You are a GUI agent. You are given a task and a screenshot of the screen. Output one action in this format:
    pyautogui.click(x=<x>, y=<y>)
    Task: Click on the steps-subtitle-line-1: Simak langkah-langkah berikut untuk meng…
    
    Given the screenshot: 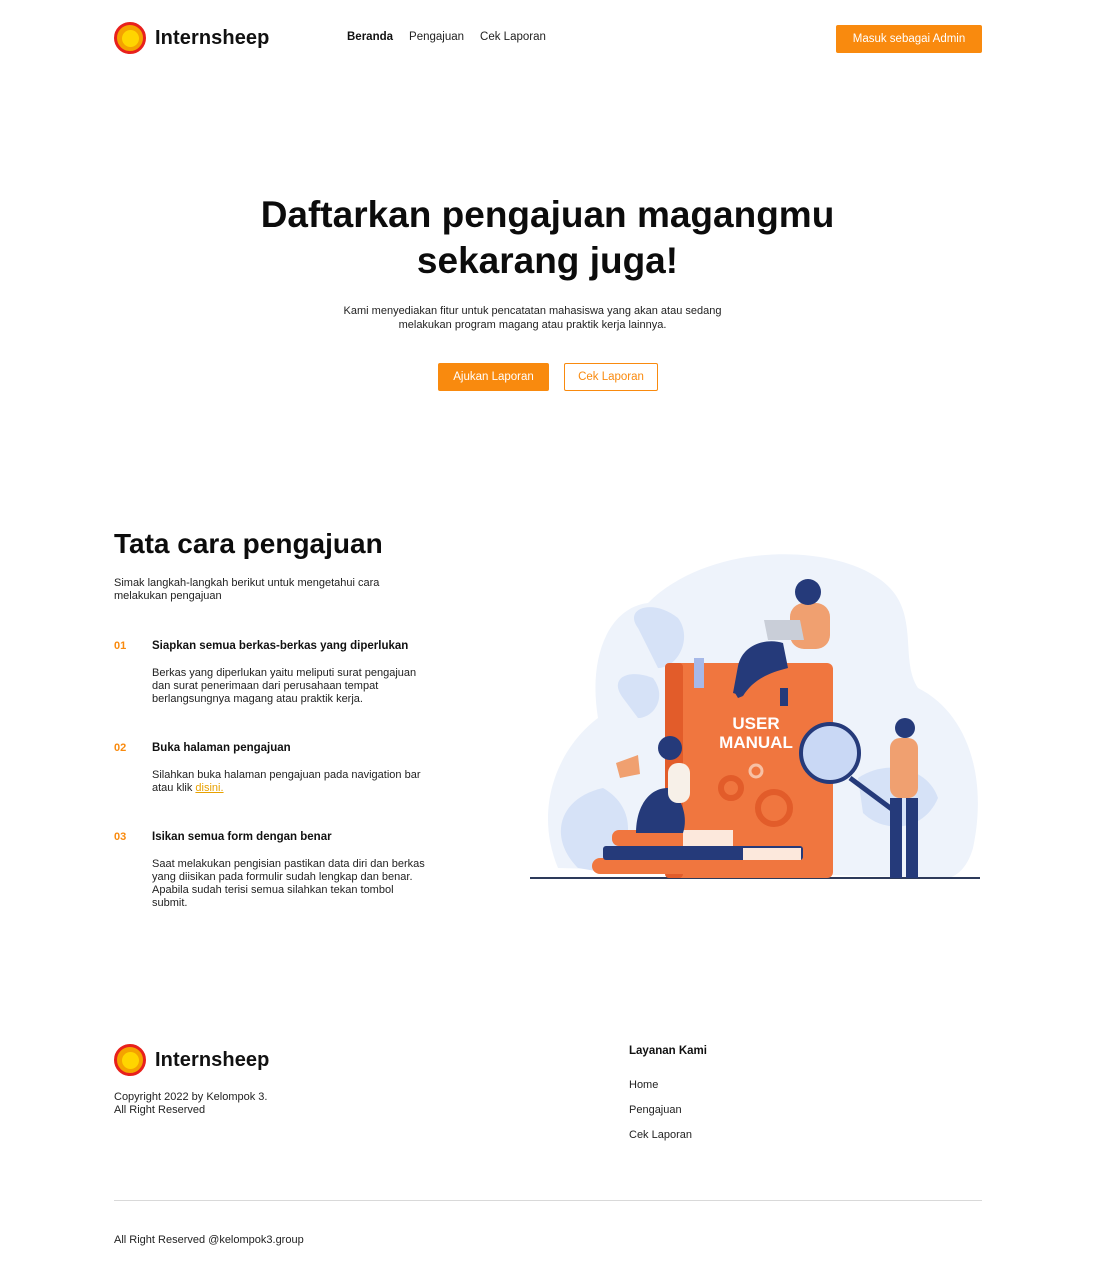 What is the action you would take?
    pyautogui.click(x=247, y=583)
    